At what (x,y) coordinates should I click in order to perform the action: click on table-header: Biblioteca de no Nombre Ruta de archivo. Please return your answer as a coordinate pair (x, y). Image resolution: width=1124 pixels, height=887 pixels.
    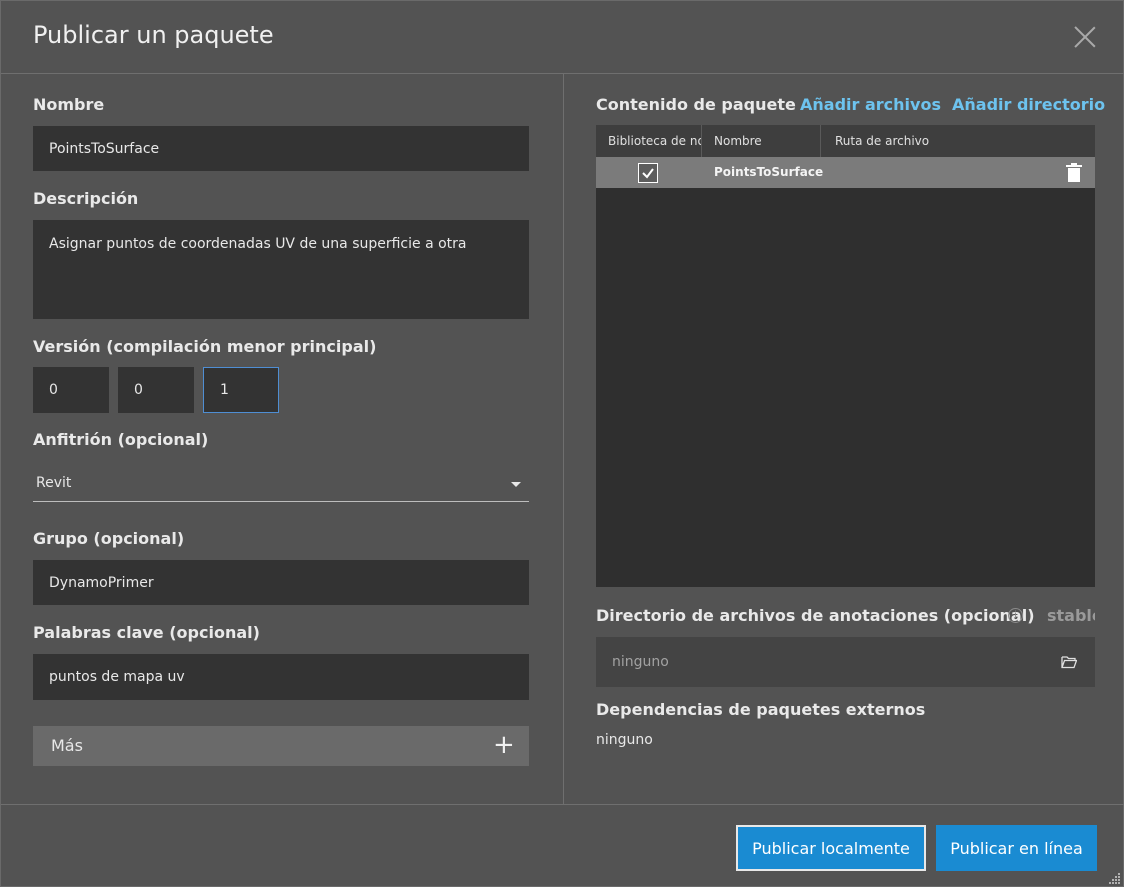
    Looking at the image, I should click on (845, 141).